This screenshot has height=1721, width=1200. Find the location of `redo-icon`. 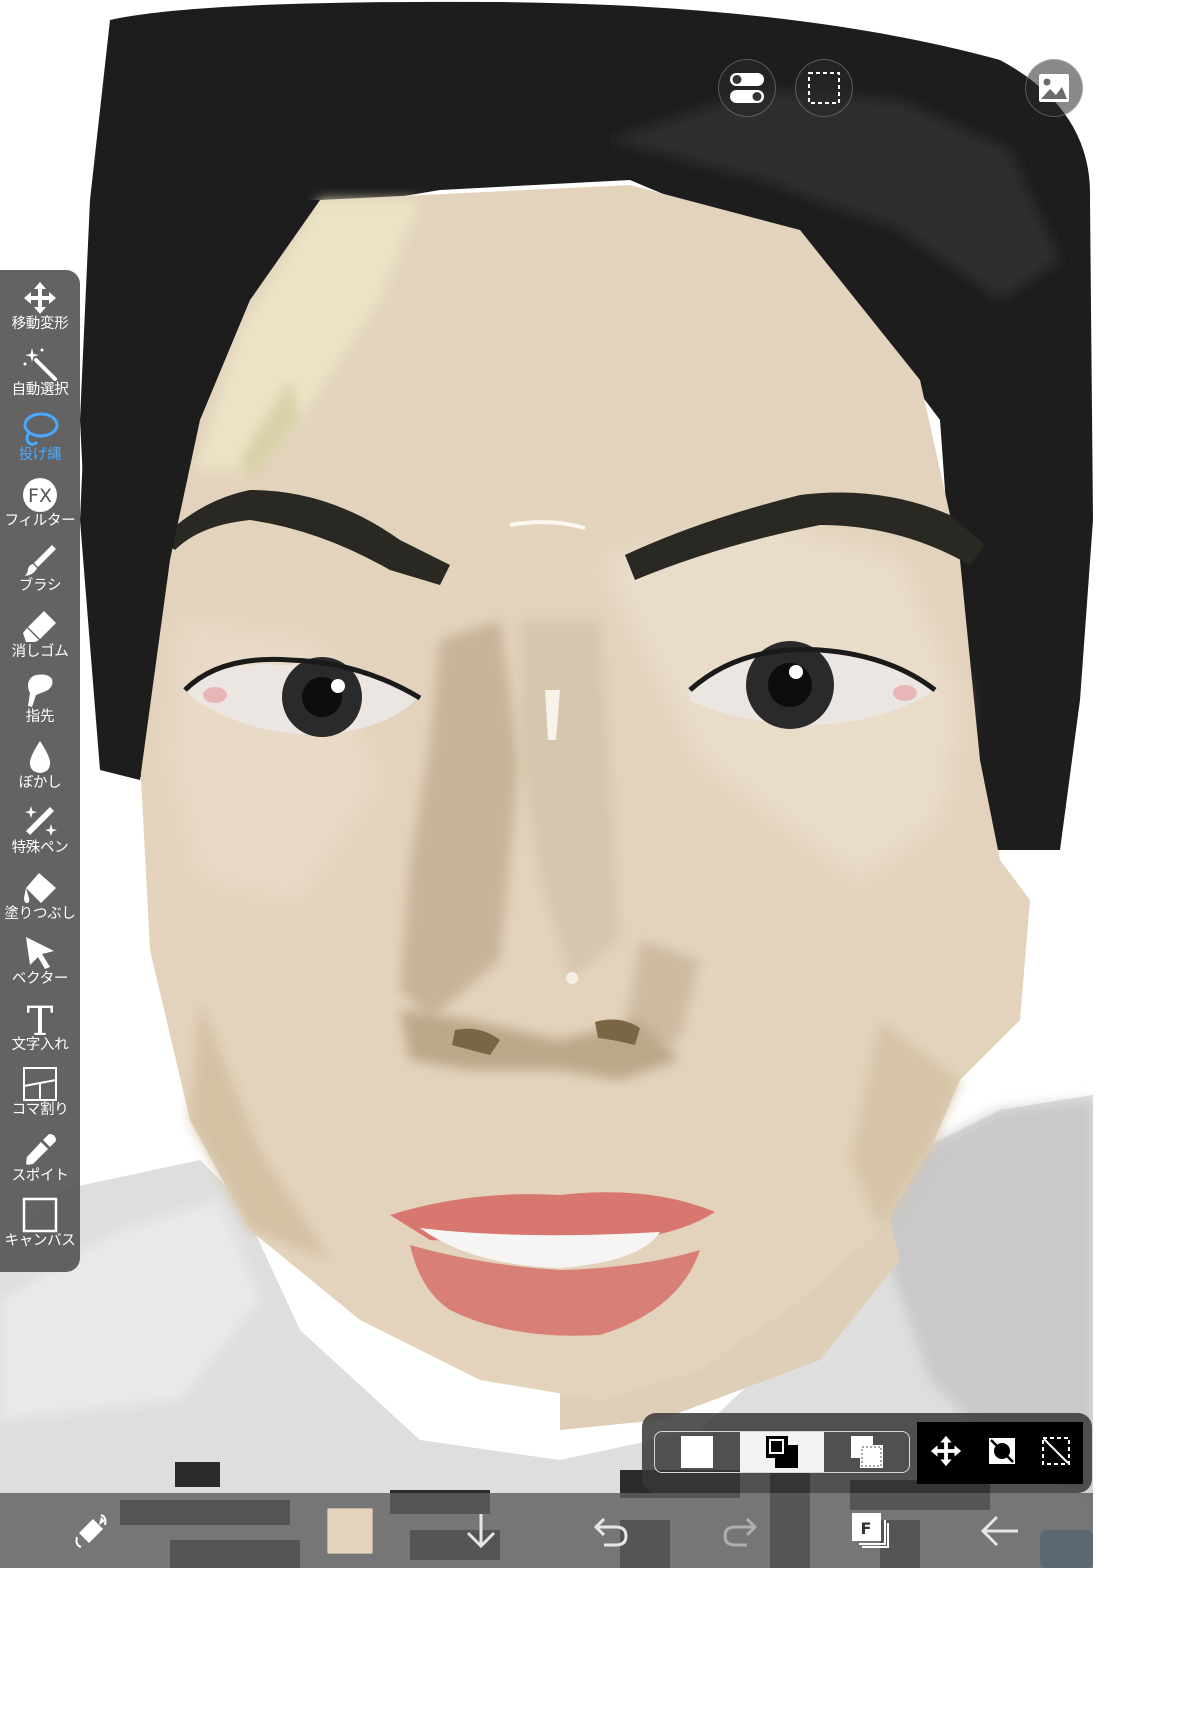

redo-icon is located at coordinates (740, 1532).